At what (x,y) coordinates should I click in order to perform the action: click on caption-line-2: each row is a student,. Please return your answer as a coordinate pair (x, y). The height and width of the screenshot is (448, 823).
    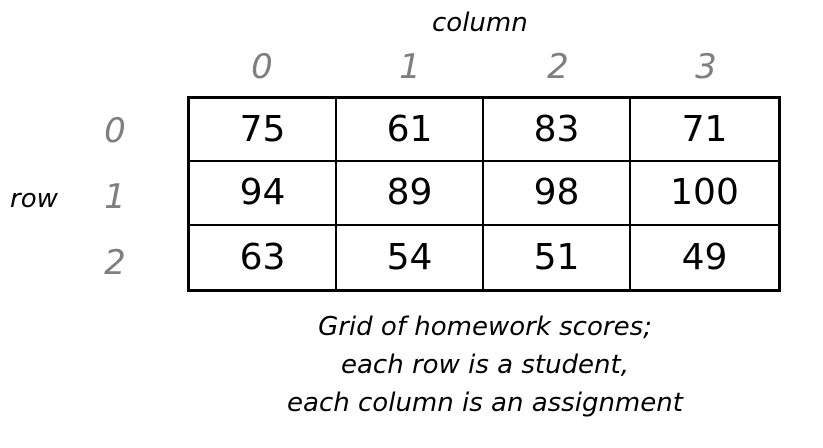
    Looking at the image, I should click on (485, 365).